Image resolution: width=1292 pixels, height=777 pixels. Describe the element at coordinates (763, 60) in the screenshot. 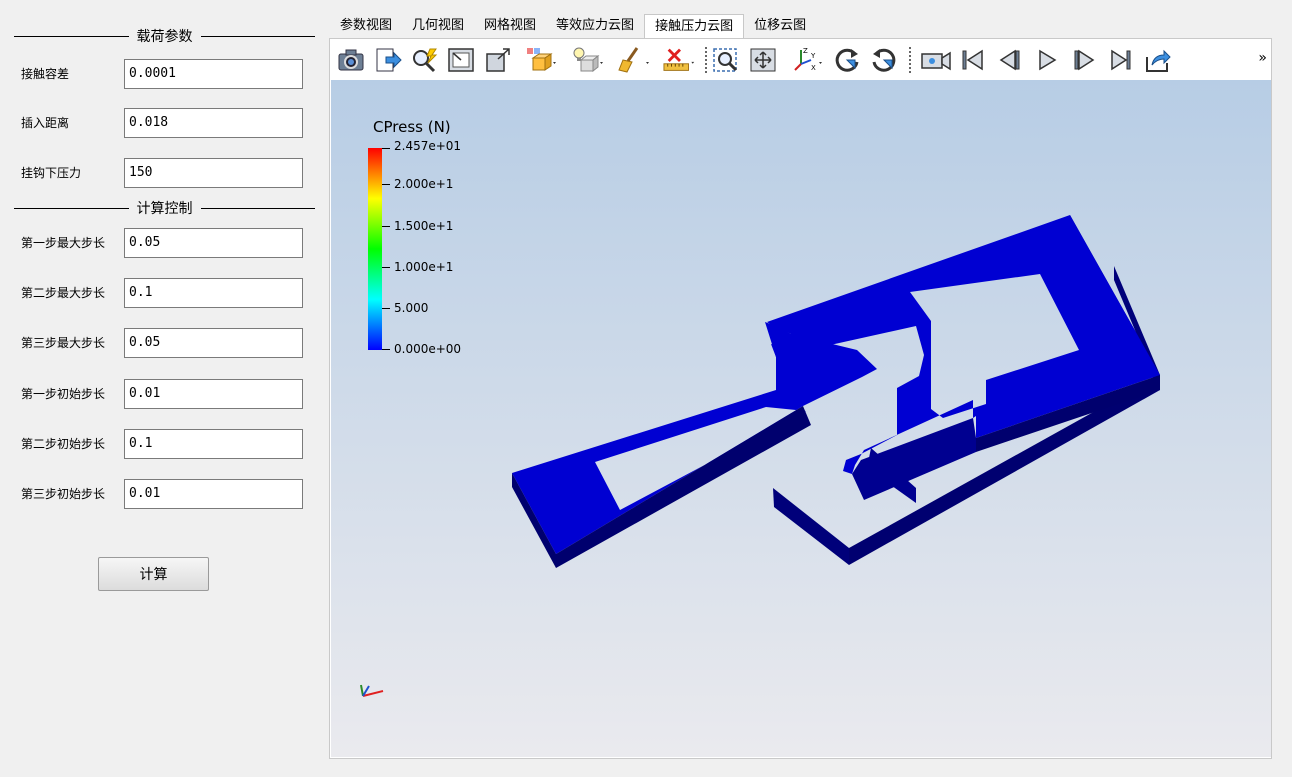

I see `pan-icon` at that location.